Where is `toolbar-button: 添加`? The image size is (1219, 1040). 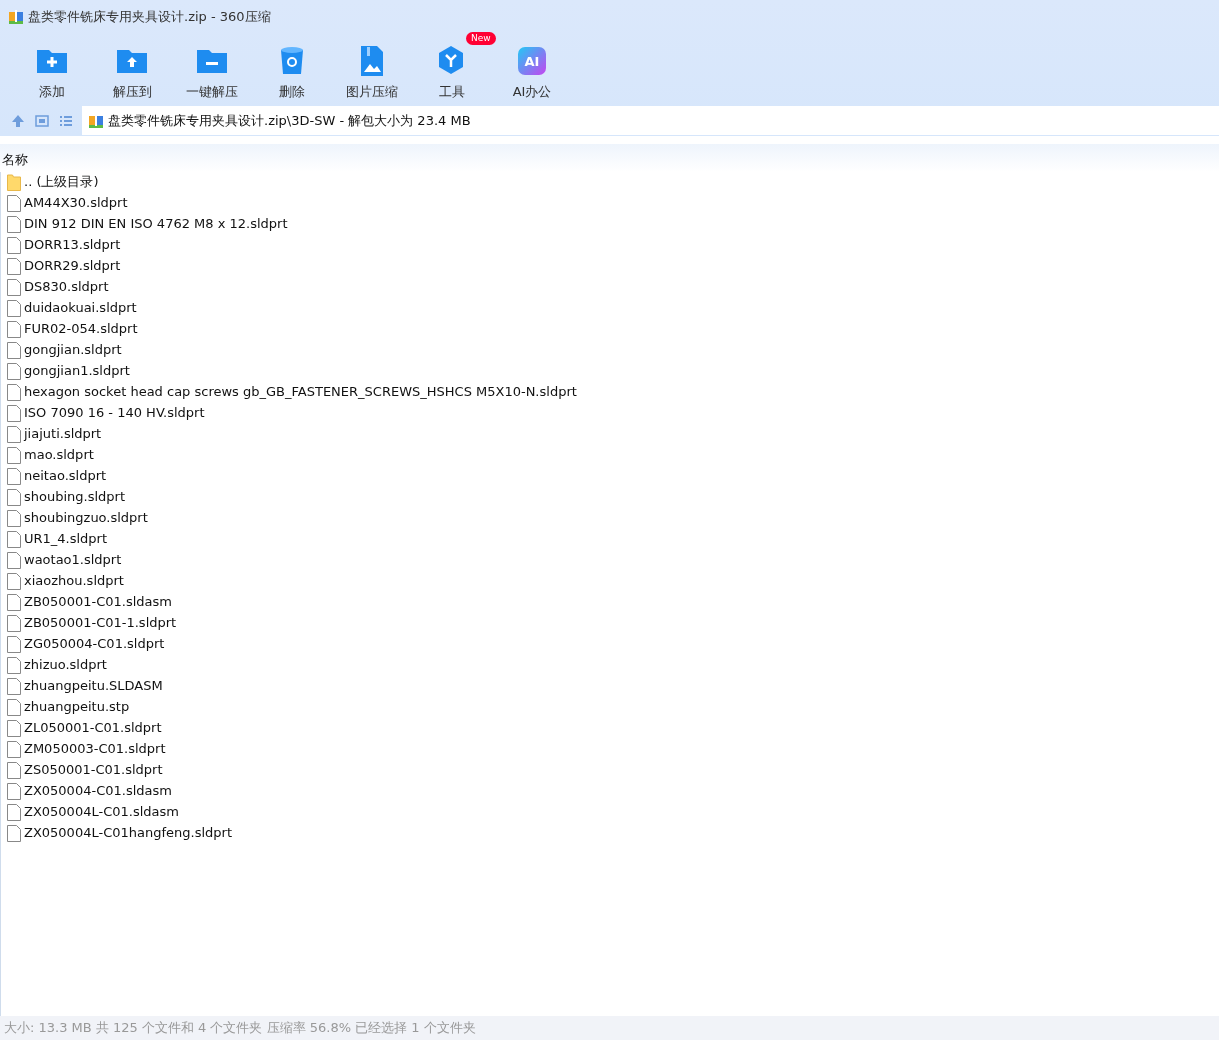
toolbar-button: 添加 is located at coordinates (52, 69).